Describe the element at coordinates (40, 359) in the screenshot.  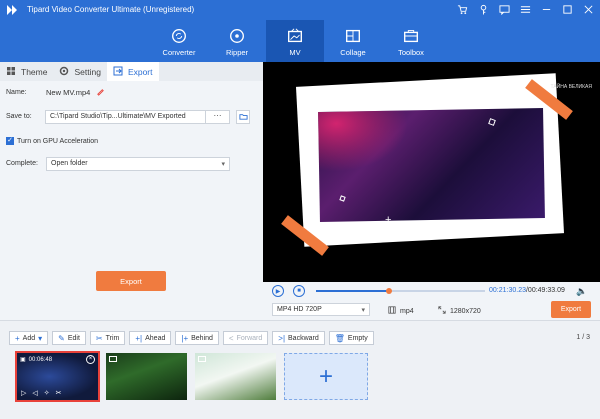
I see `clip-time-value: 00:06:48` at that location.